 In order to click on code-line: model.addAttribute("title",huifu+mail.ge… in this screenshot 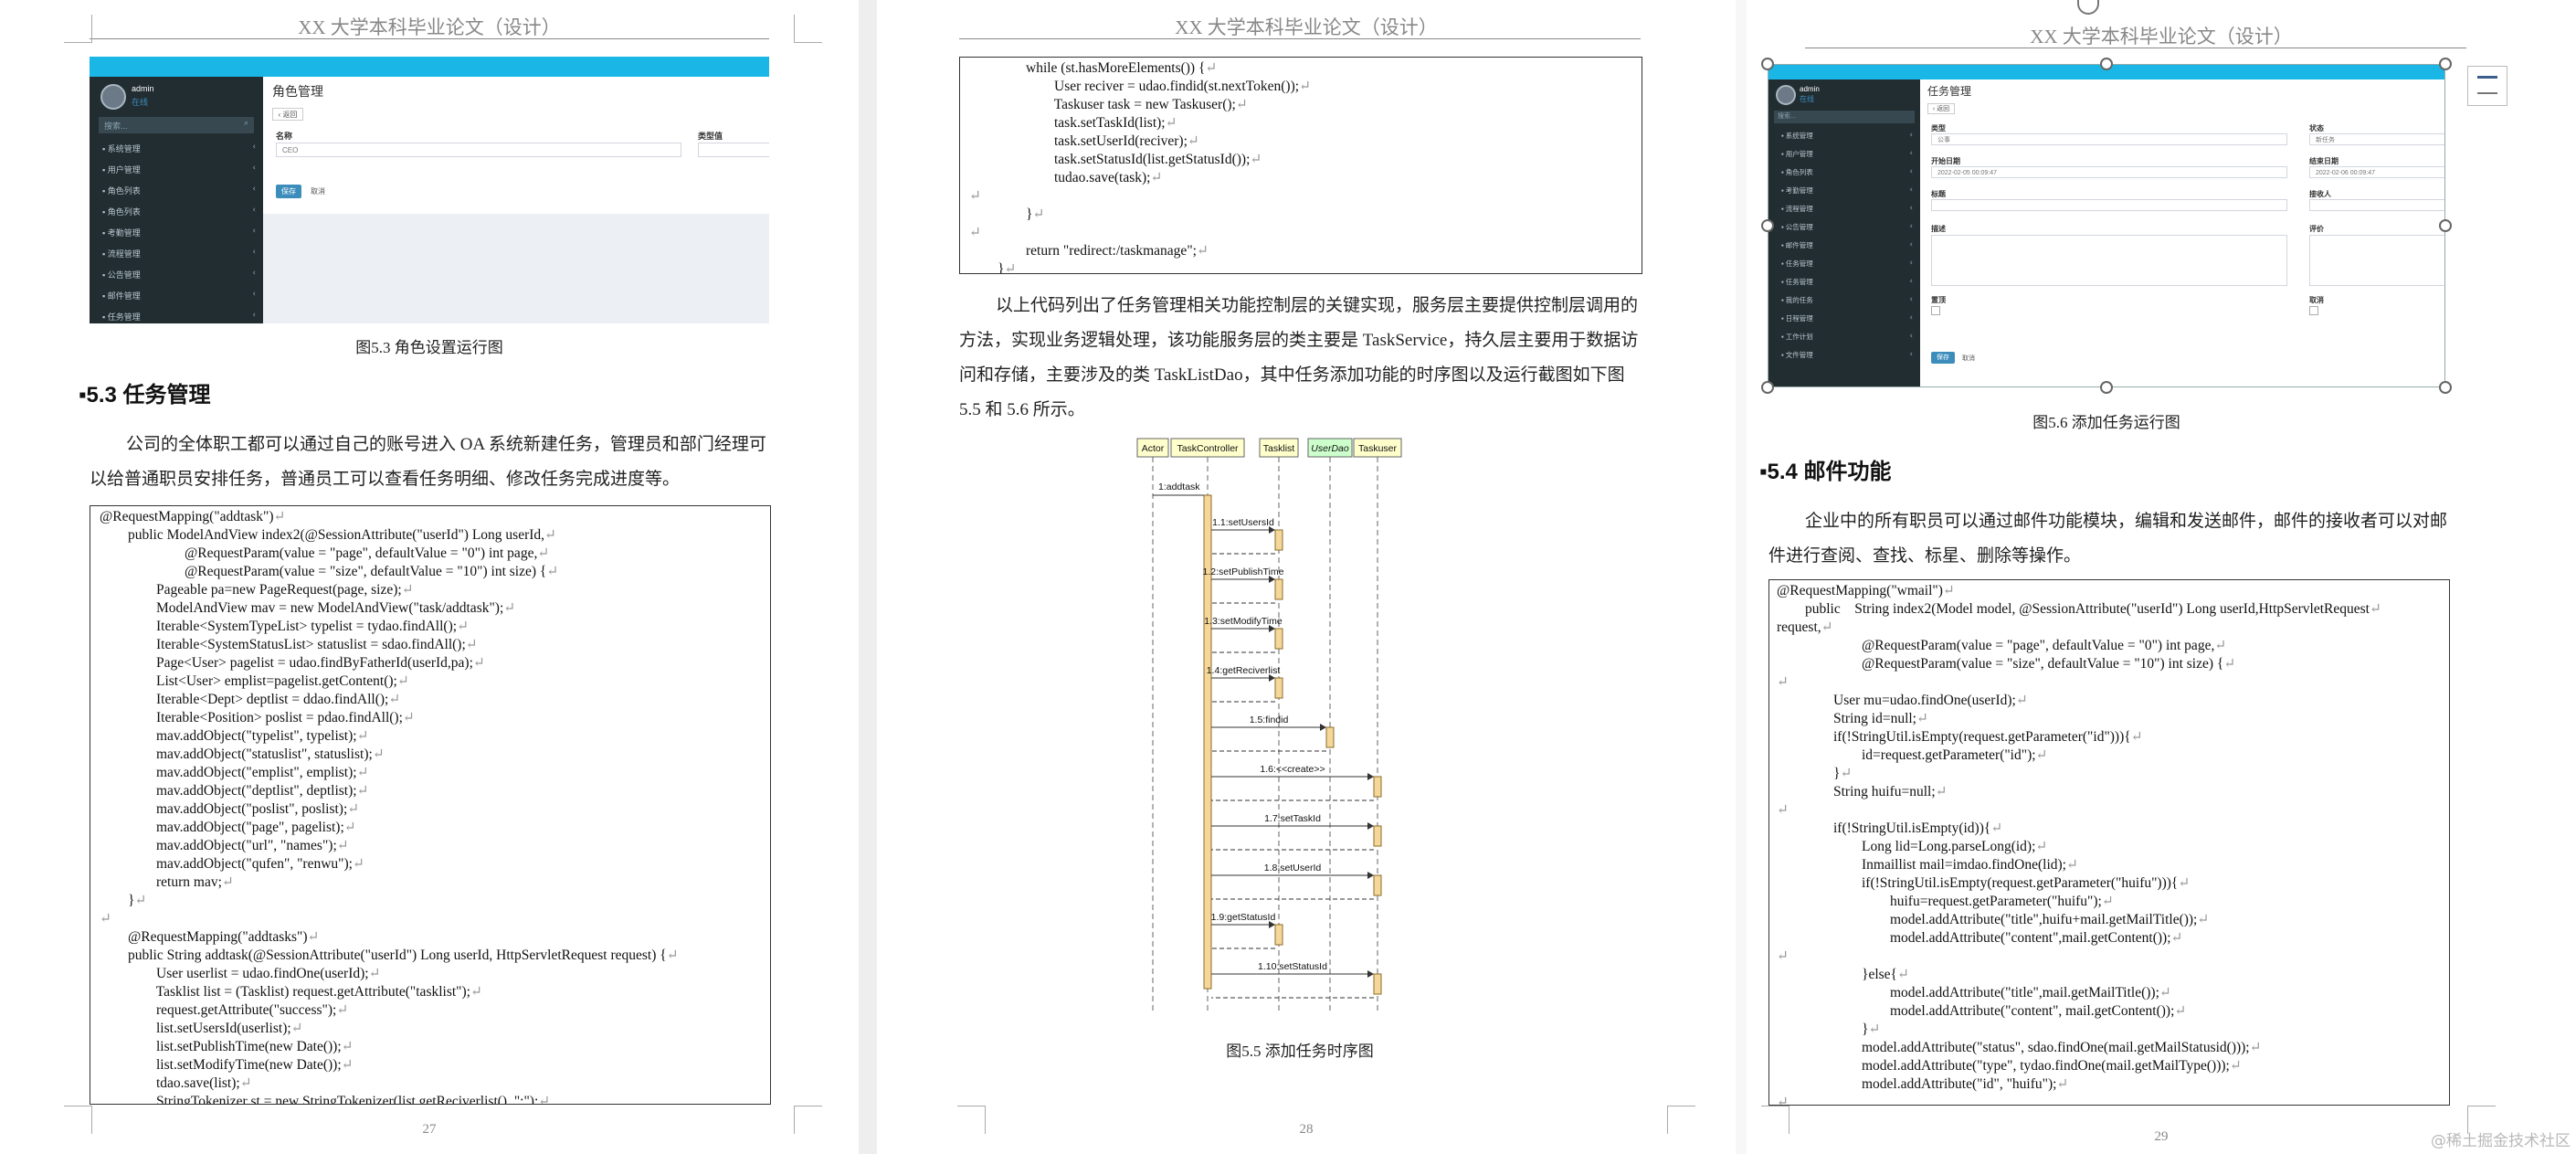, I will do `click(1993, 920)`.